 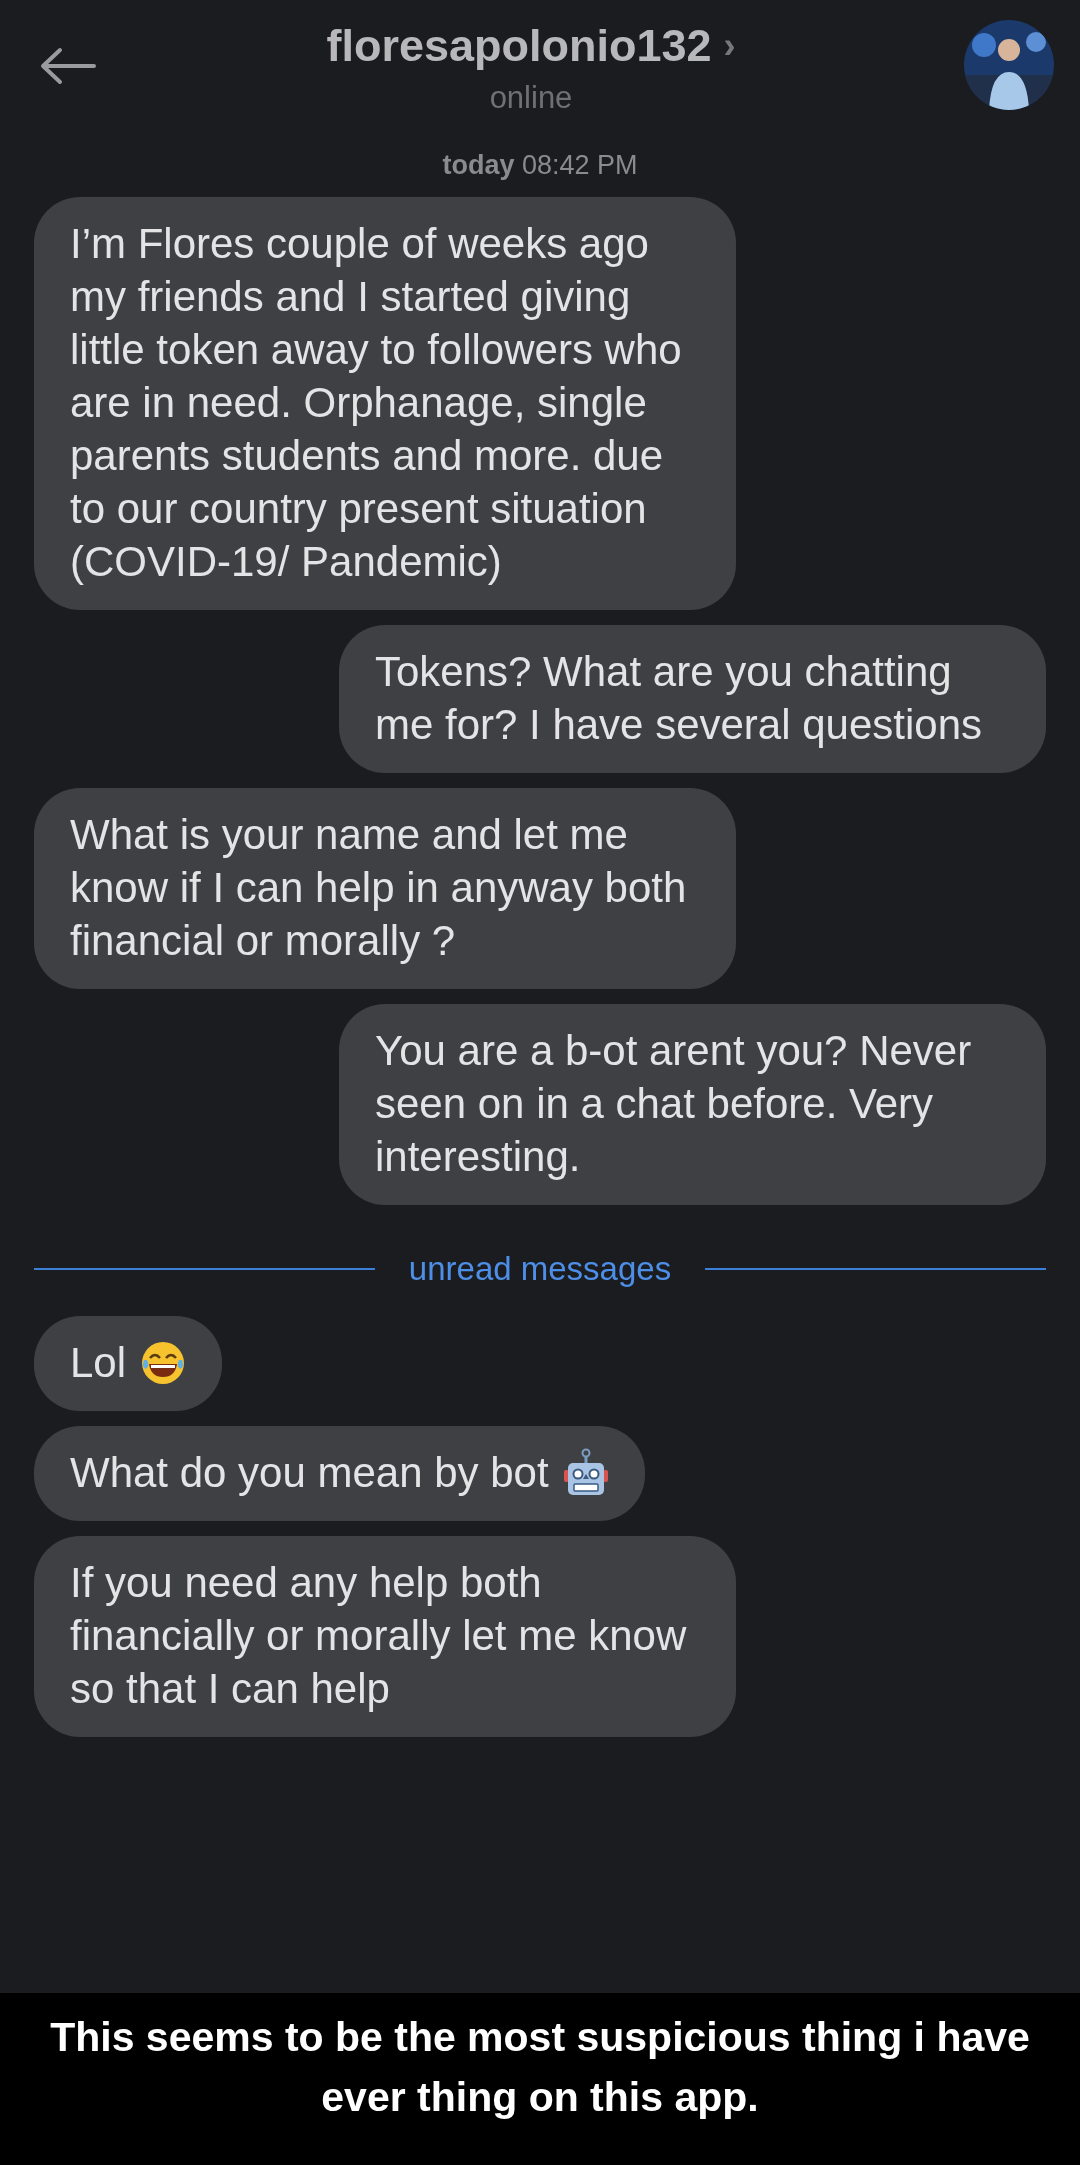 I want to click on message-text: If you need any help both financially or morally let me know so that I can help, so click(x=379, y=1636).